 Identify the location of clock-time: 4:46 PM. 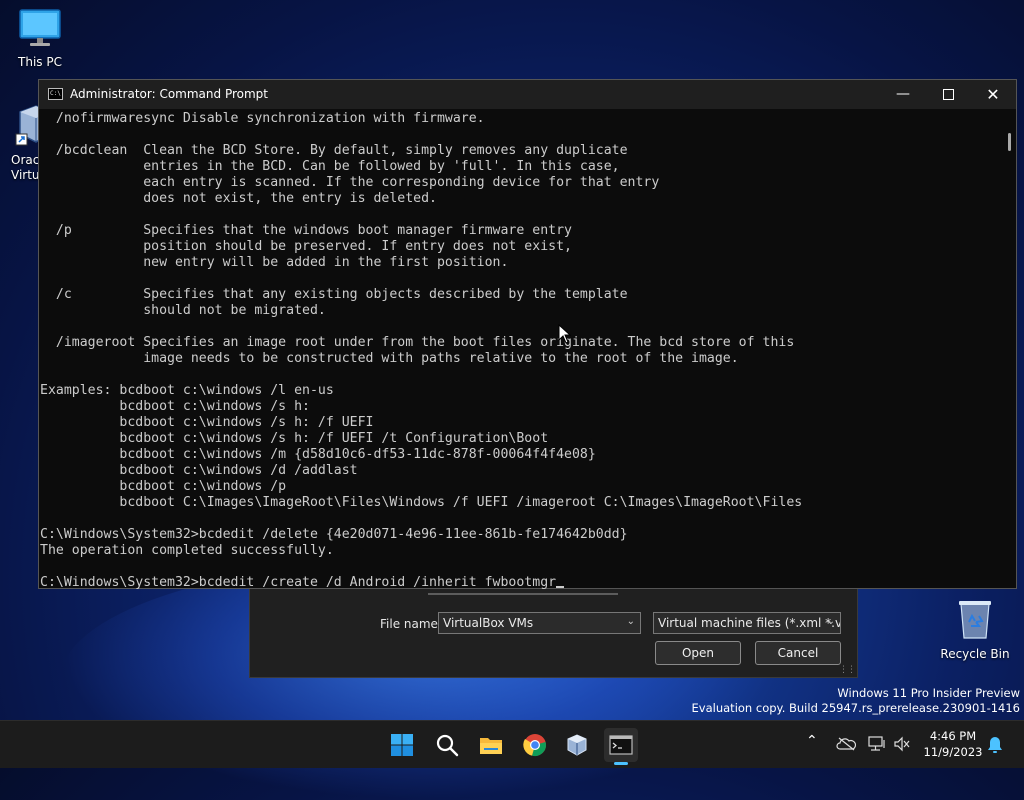
(953, 736).